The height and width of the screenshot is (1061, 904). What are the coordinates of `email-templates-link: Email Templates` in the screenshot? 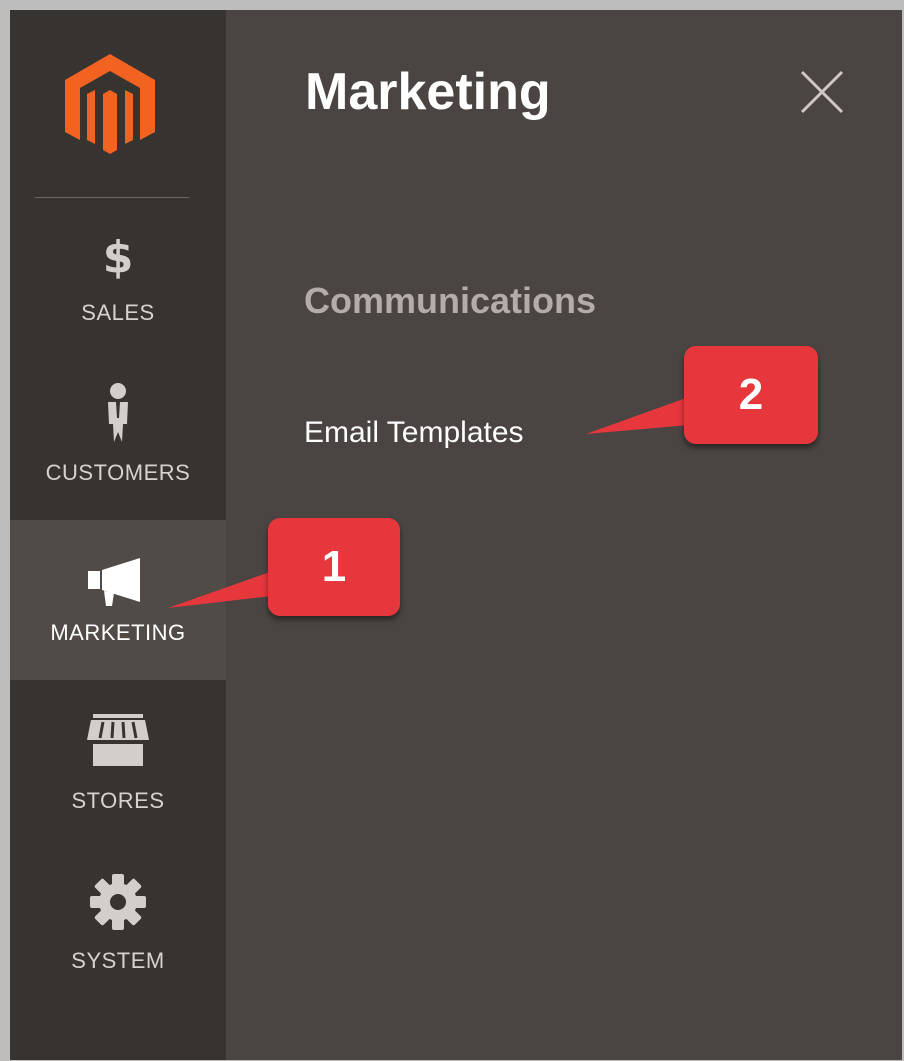 It's located at (414, 433).